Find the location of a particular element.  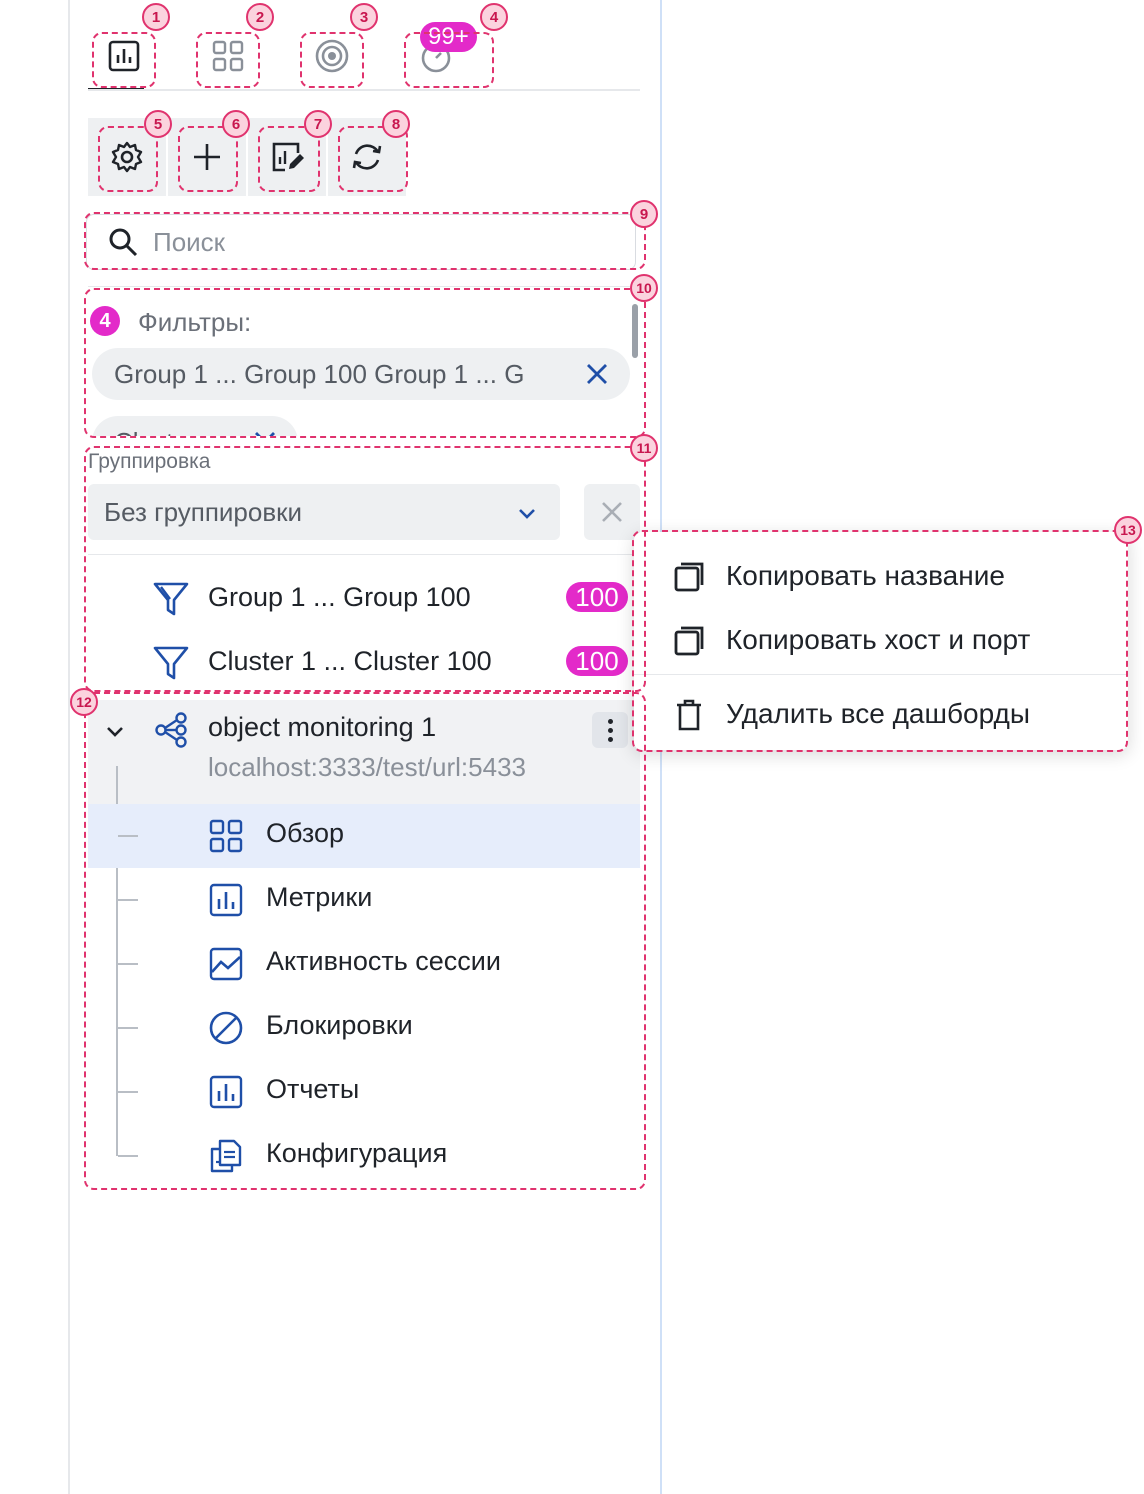

tab-overview is located at coordinates (228, 56).